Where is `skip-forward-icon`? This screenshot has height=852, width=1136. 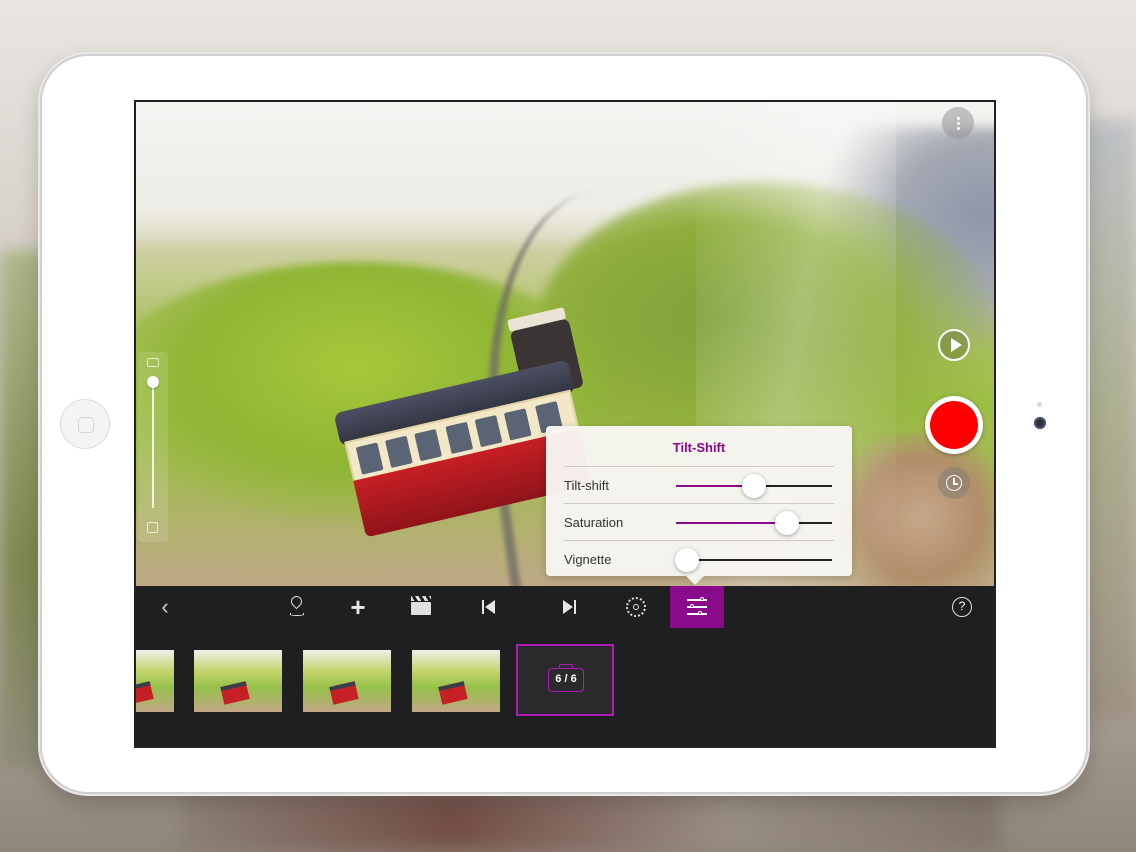 skip-forward-icon is located at coordinates (570, 607).